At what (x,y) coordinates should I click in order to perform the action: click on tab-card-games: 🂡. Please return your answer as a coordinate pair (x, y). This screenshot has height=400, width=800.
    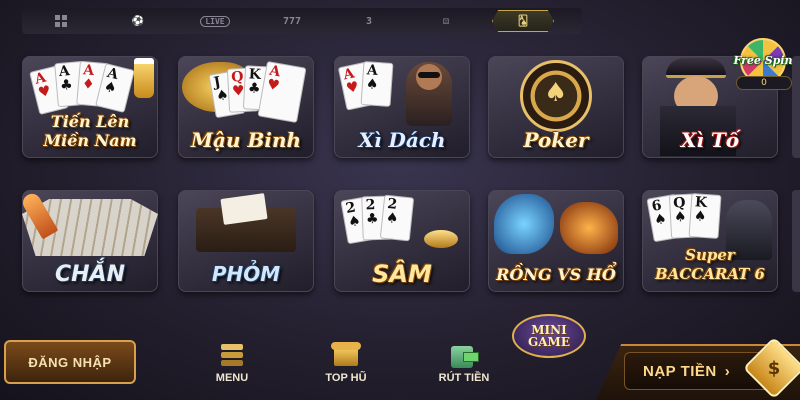
    Looking at the image, I should click on (523, 21).